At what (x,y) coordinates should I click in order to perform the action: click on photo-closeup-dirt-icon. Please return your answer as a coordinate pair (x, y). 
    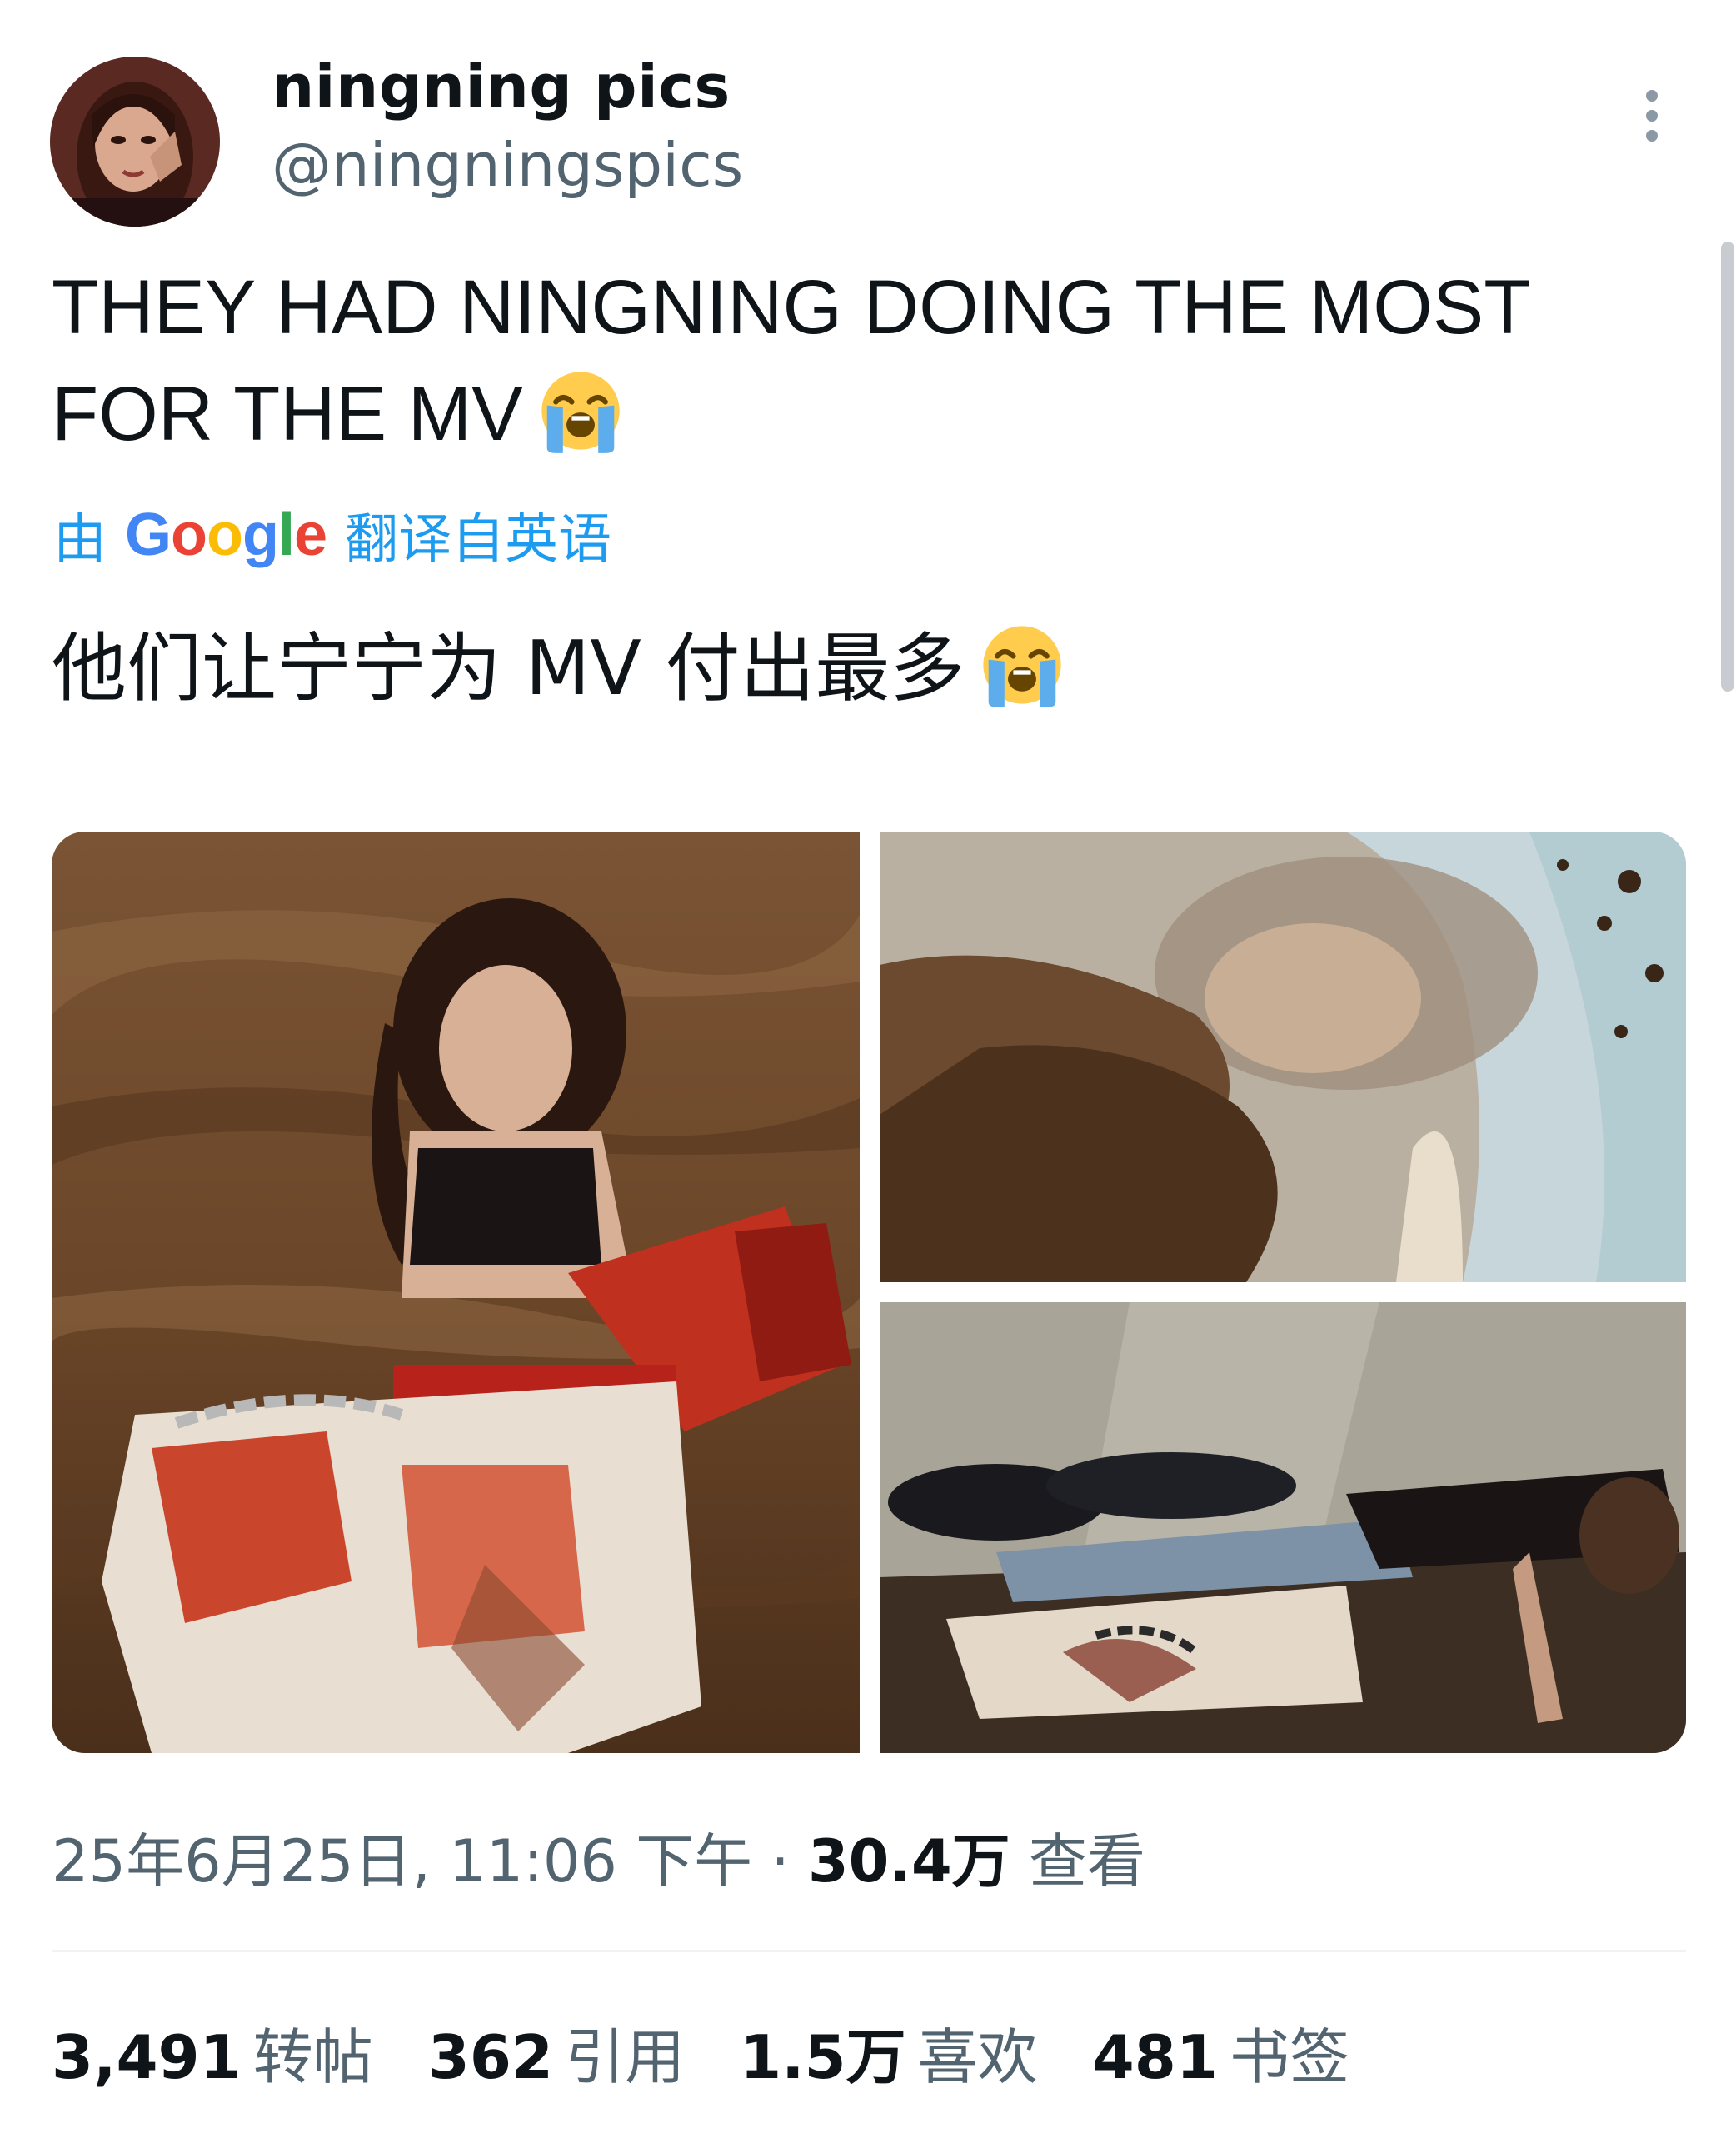
    Looking at the image, I should click on (1283, 1057).